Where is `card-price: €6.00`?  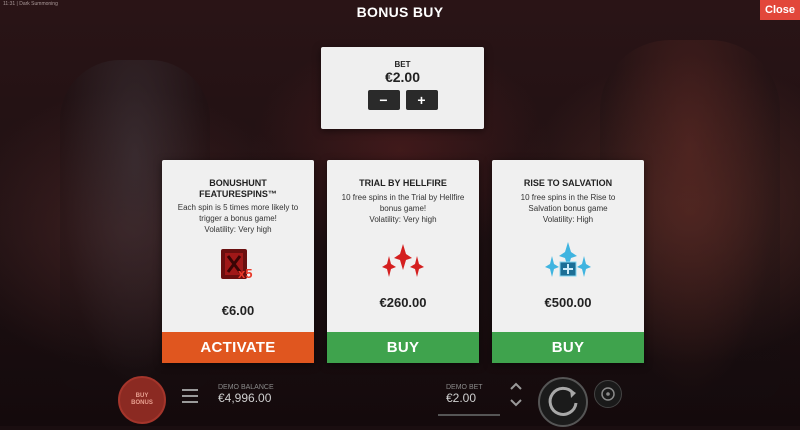
card-price: €6.00 is located at coordinates (238, 310).